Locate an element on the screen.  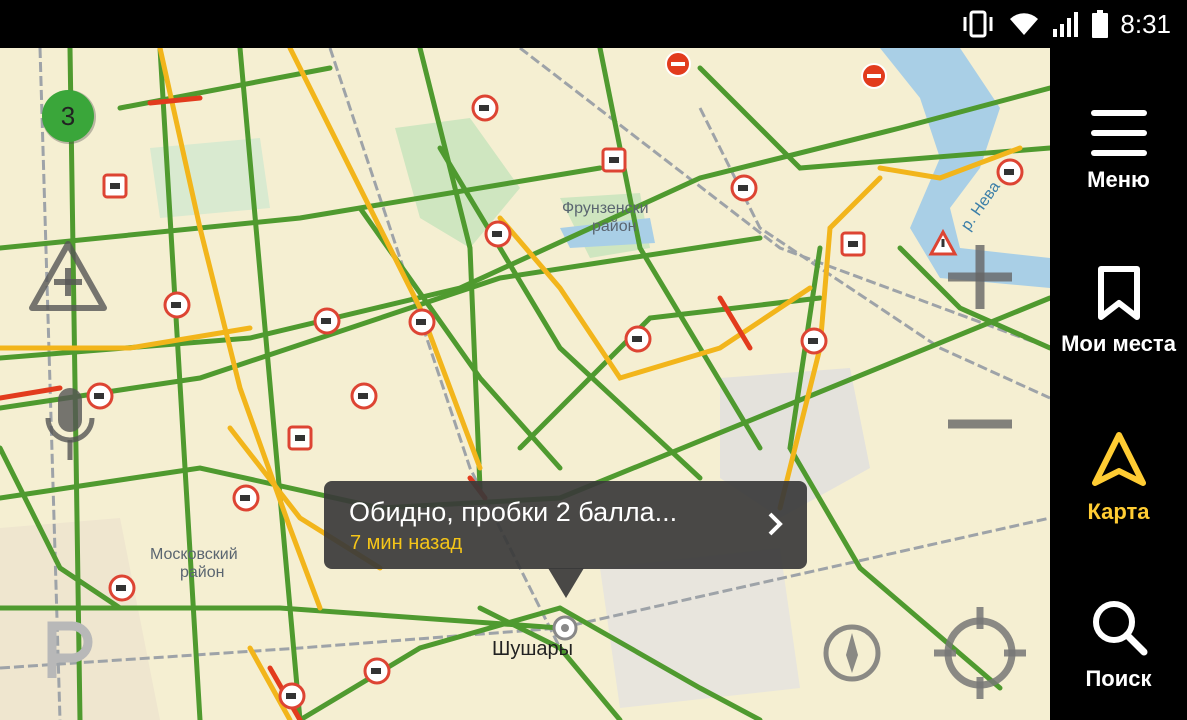
minus-icon is located at coordinates (980, 424).